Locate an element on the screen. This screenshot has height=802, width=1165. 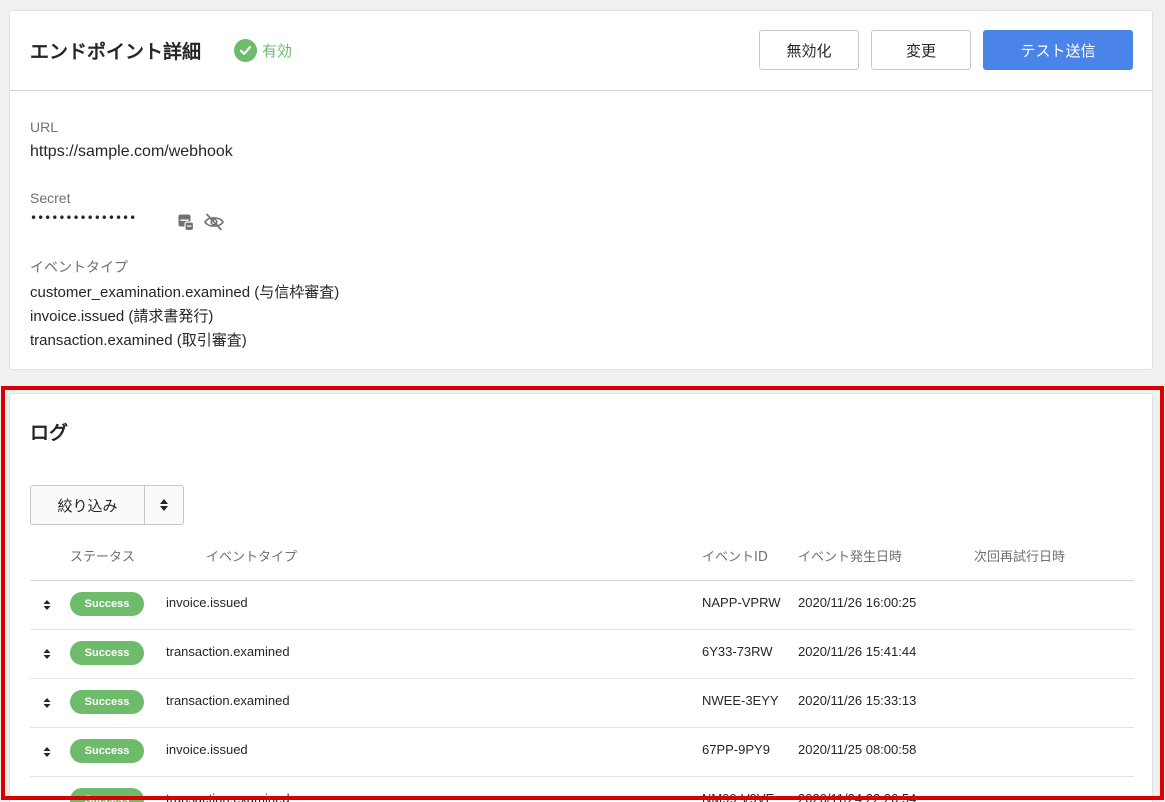
secret-label: Secret is located at coordinates (50, 198).